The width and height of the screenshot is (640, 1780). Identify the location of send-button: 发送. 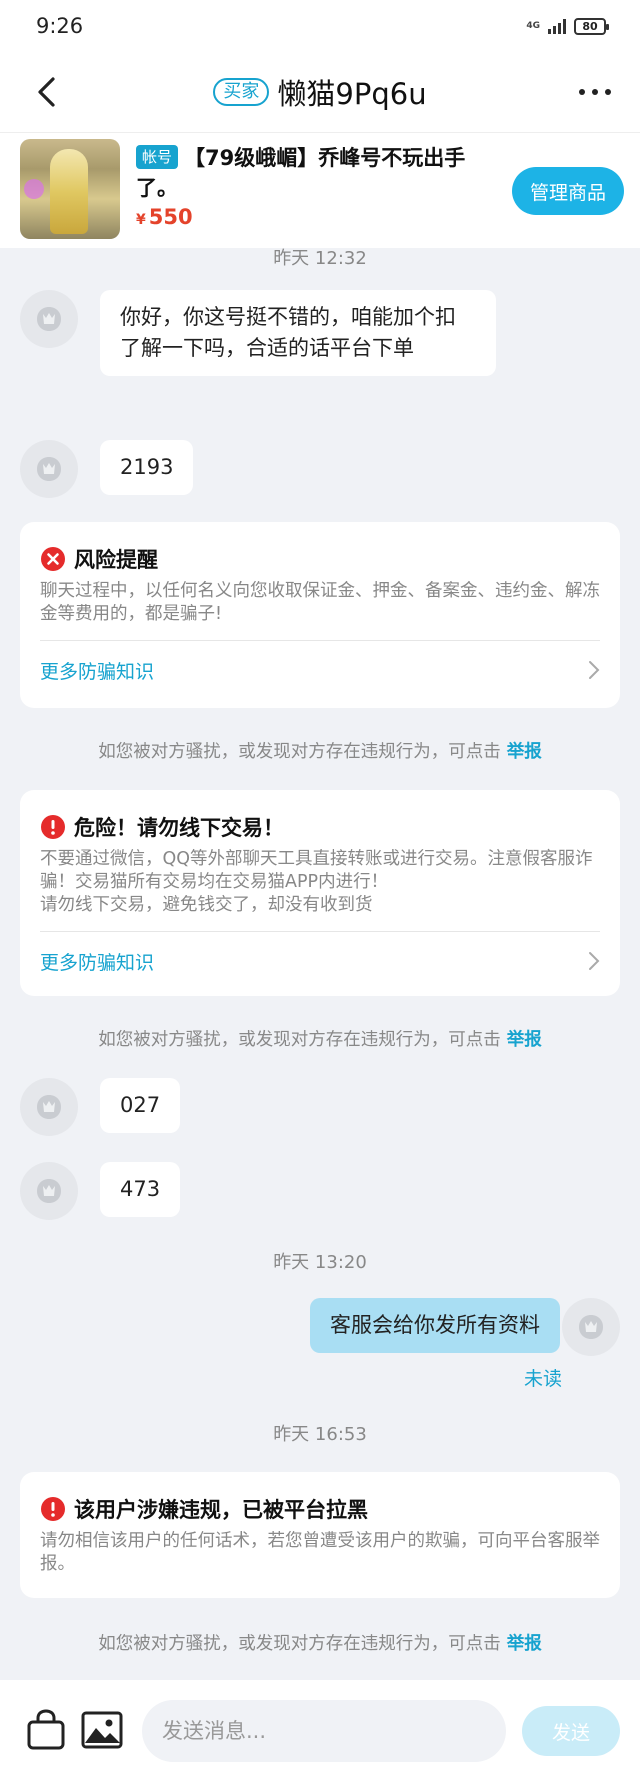
(571, 1731).